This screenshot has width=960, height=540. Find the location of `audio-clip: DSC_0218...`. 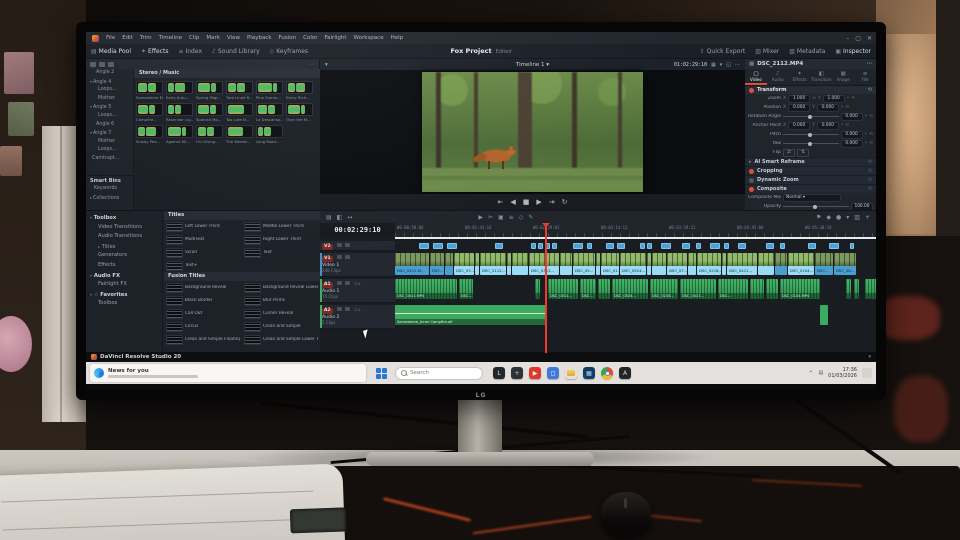

audio-clip: DSC_0218... is located at coordinates (664, 289).